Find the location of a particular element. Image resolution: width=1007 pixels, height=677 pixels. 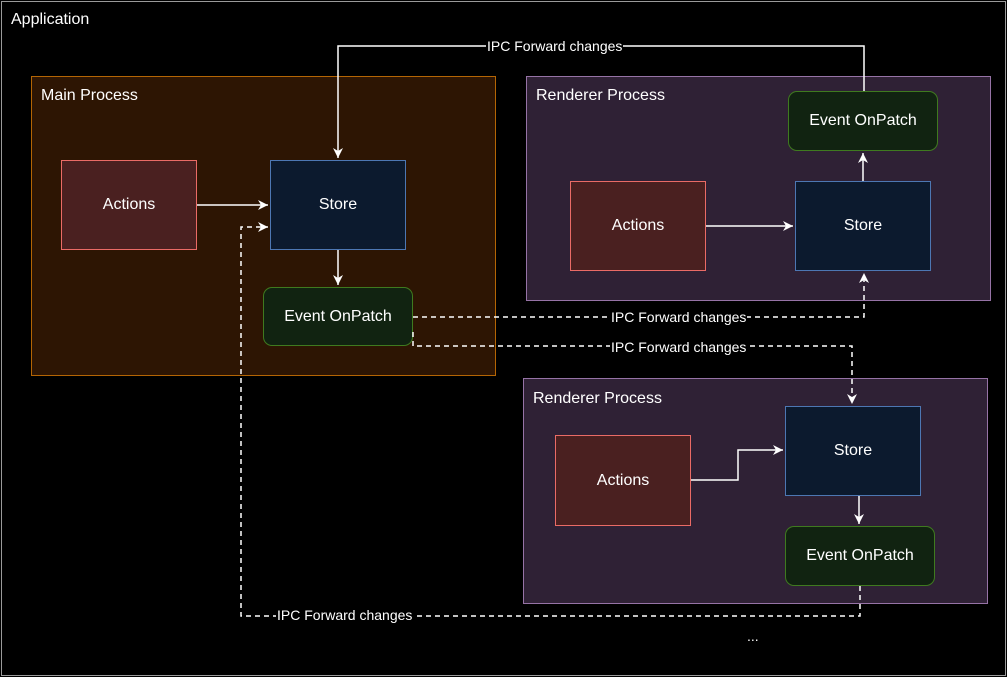

main-actions-label: Actions is located at coordinates (129, 204).